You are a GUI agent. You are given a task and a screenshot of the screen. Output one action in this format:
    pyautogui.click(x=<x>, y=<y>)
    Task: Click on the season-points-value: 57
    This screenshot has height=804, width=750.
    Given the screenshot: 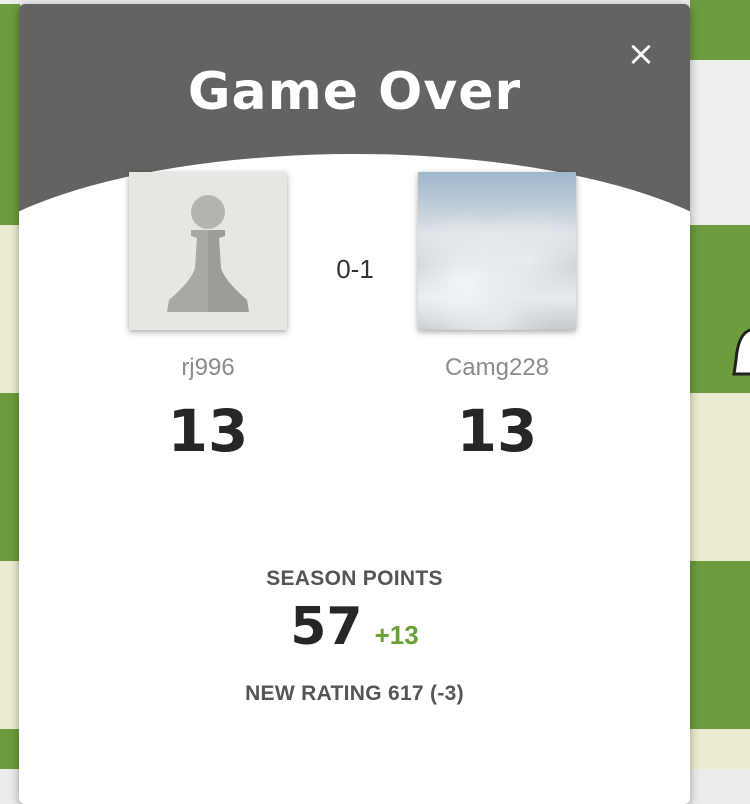 What is the action you would take?
    pyautogui.click(x=326, y=627)
    